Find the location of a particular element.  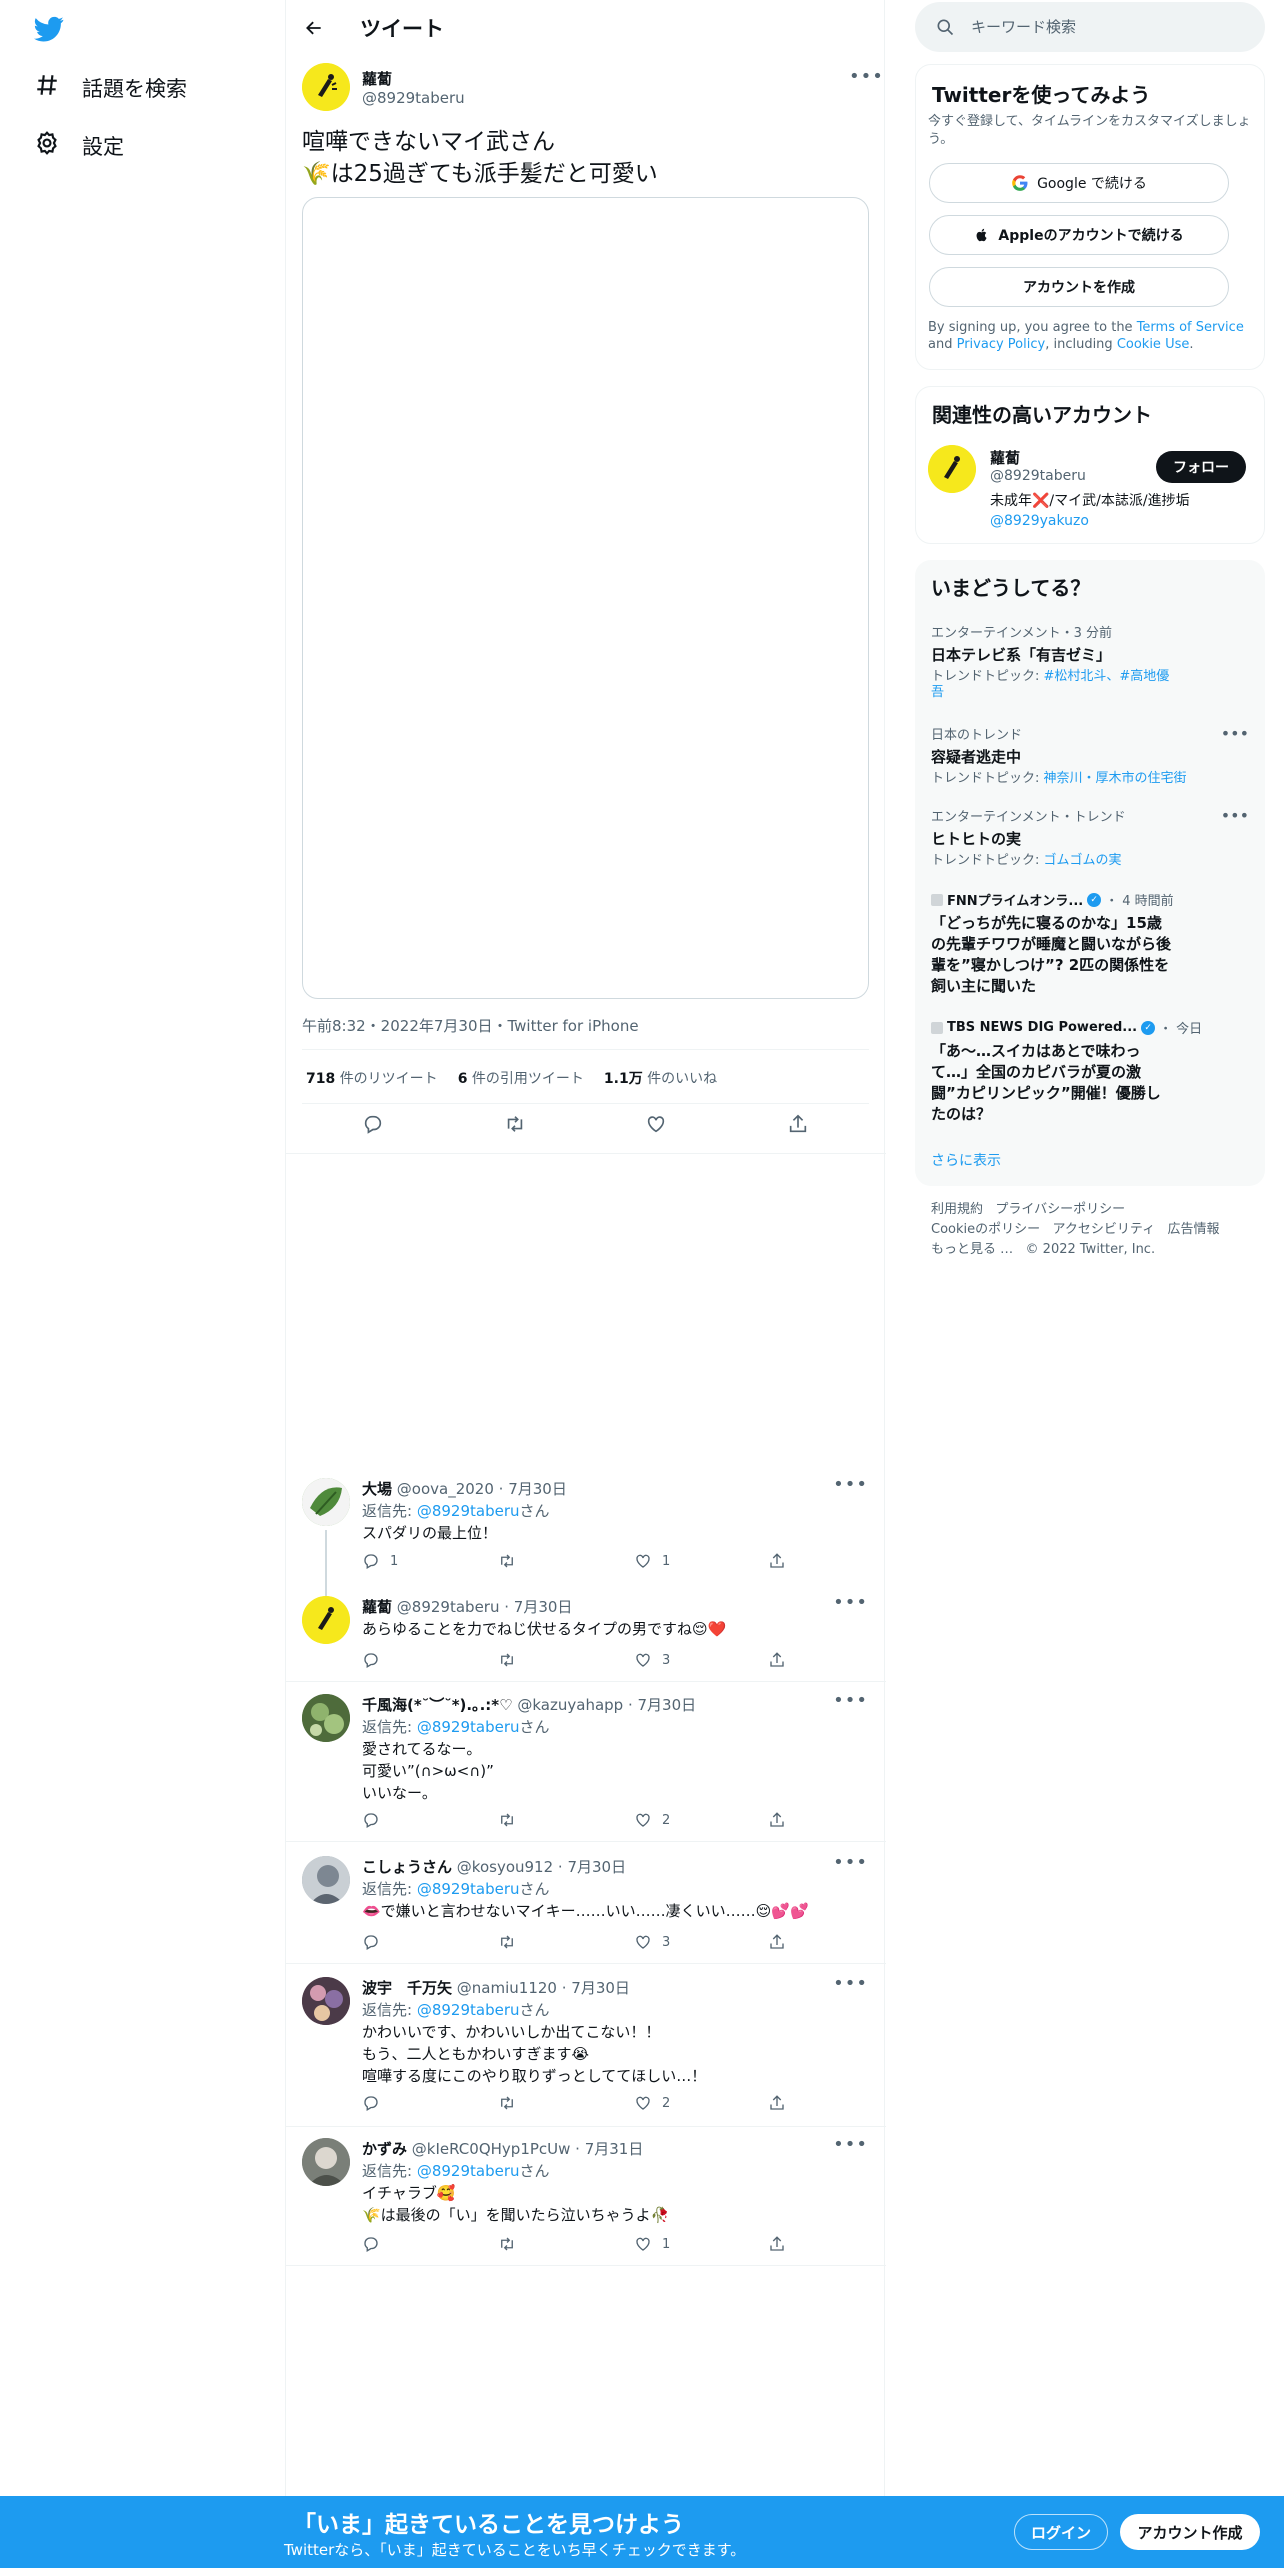

nav-item-settings: 設定 is located at coordinates (79, 145).